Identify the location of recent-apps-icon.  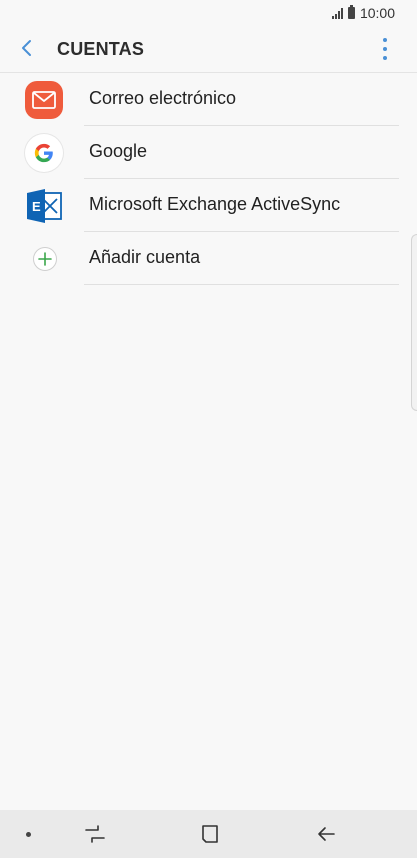
(95, 834).